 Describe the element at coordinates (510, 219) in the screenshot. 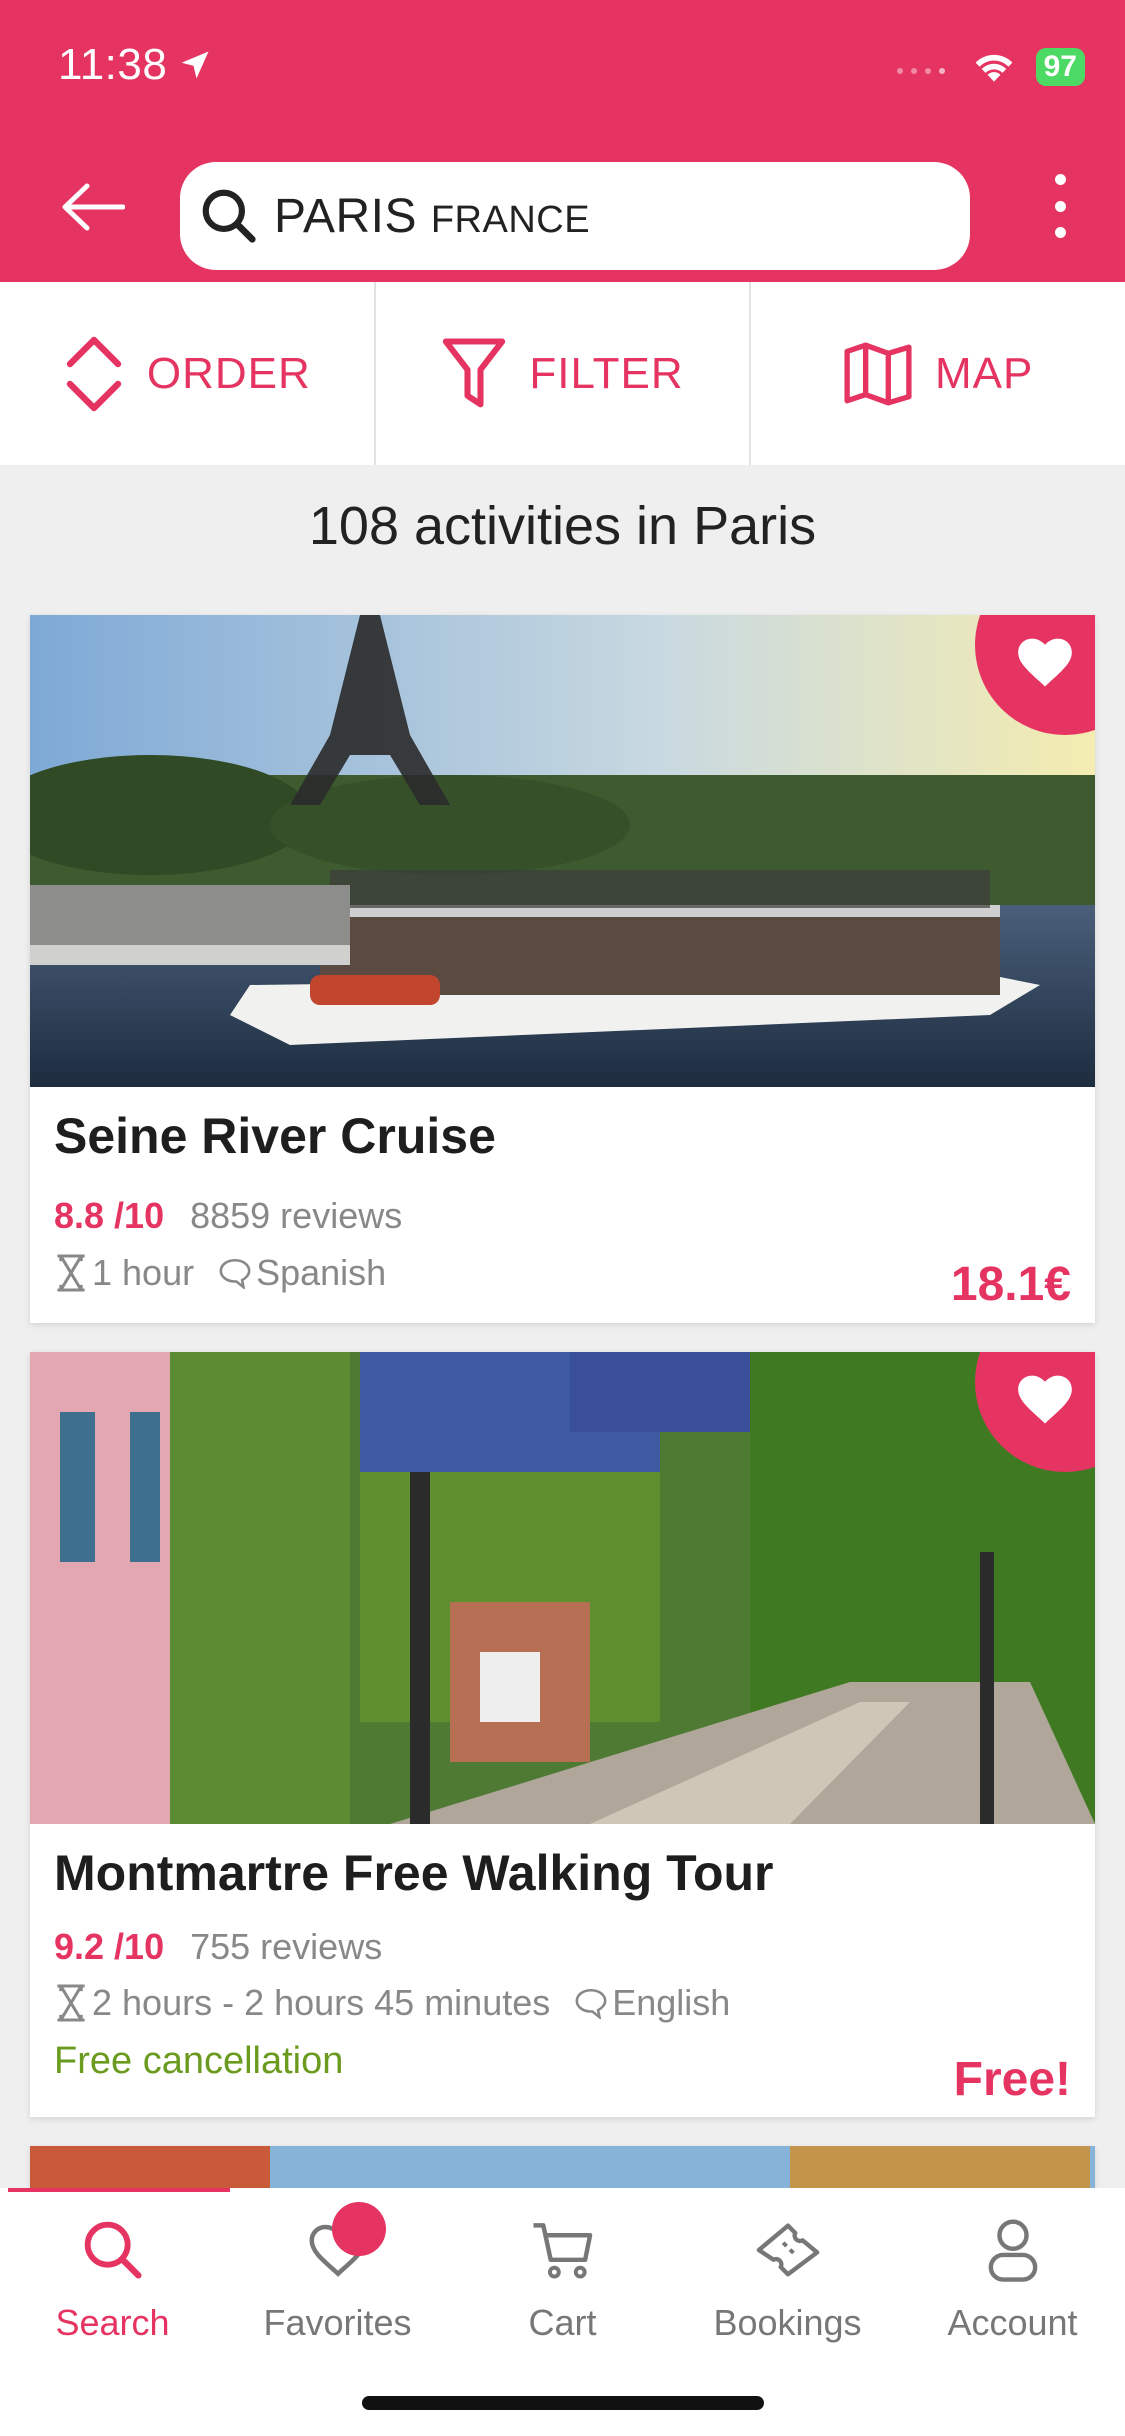

I see `search-country: FRANCE` at that location.